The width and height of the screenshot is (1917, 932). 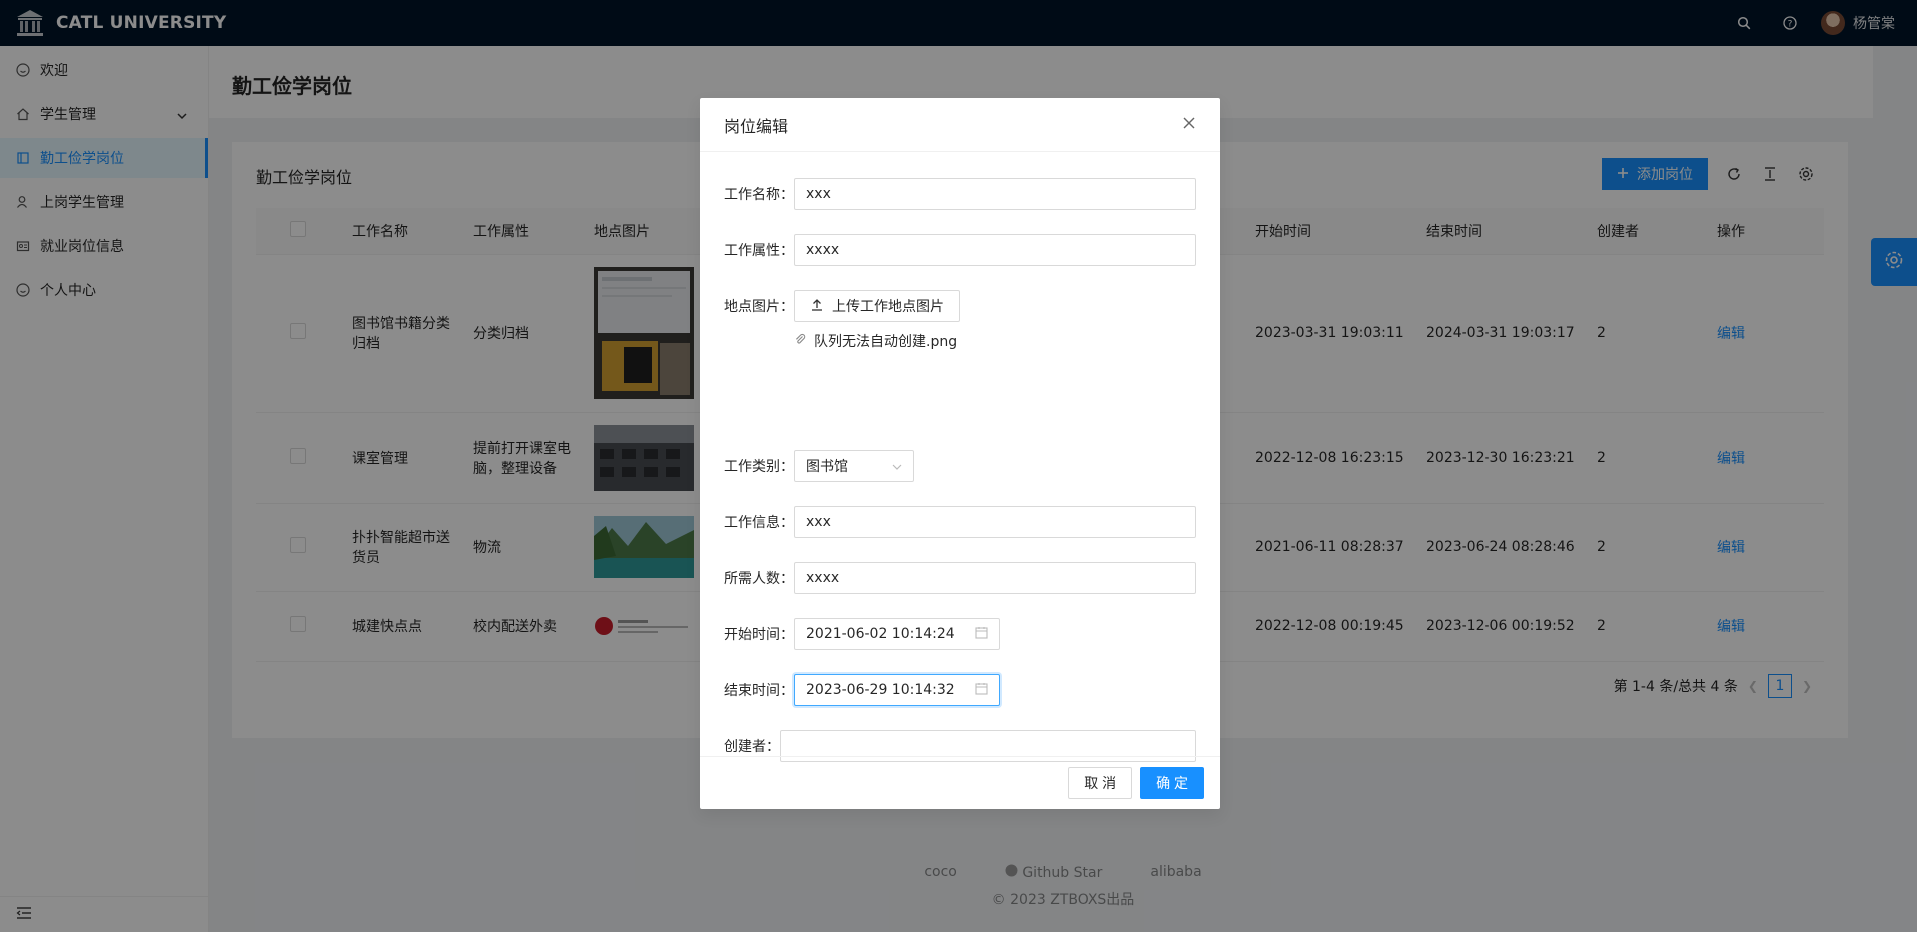 I want to click on end-time-value: 2023-06-29 10:14:32, so click(x=880, y=690).